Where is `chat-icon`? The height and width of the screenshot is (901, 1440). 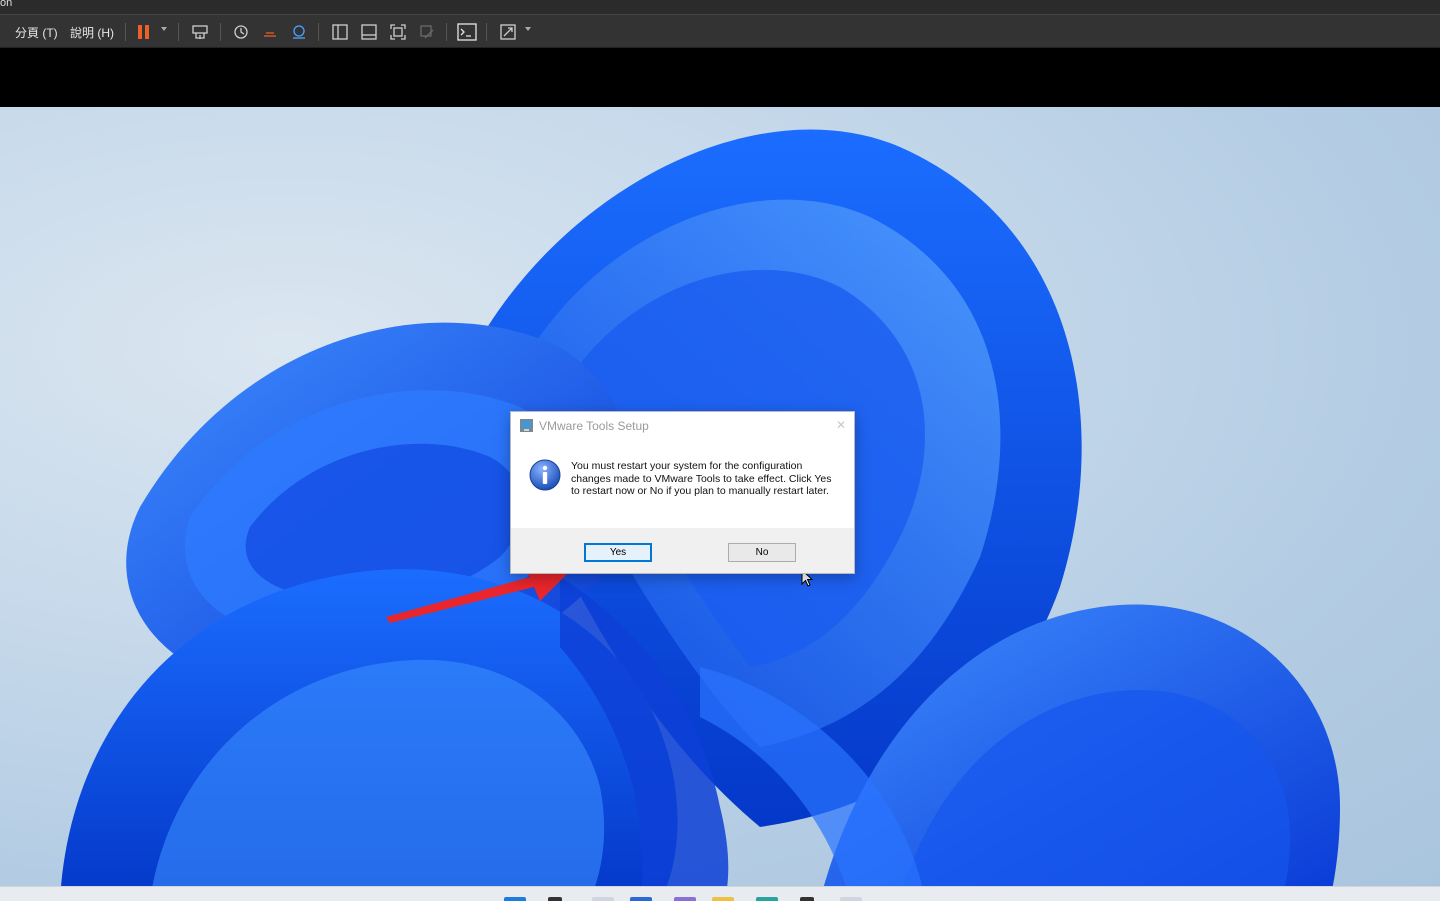 chat-icon is located at coordinates (685, 899).